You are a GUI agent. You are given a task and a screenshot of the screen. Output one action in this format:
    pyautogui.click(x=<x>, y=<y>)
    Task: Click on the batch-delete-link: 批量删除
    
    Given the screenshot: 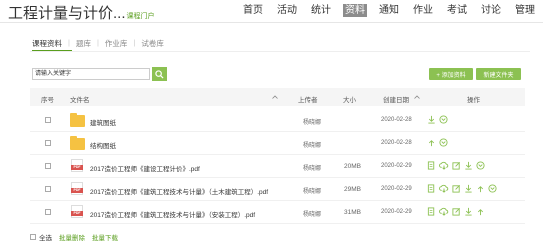 What is the action you would take?
    pyautogui.click(x=72, y=237)
    